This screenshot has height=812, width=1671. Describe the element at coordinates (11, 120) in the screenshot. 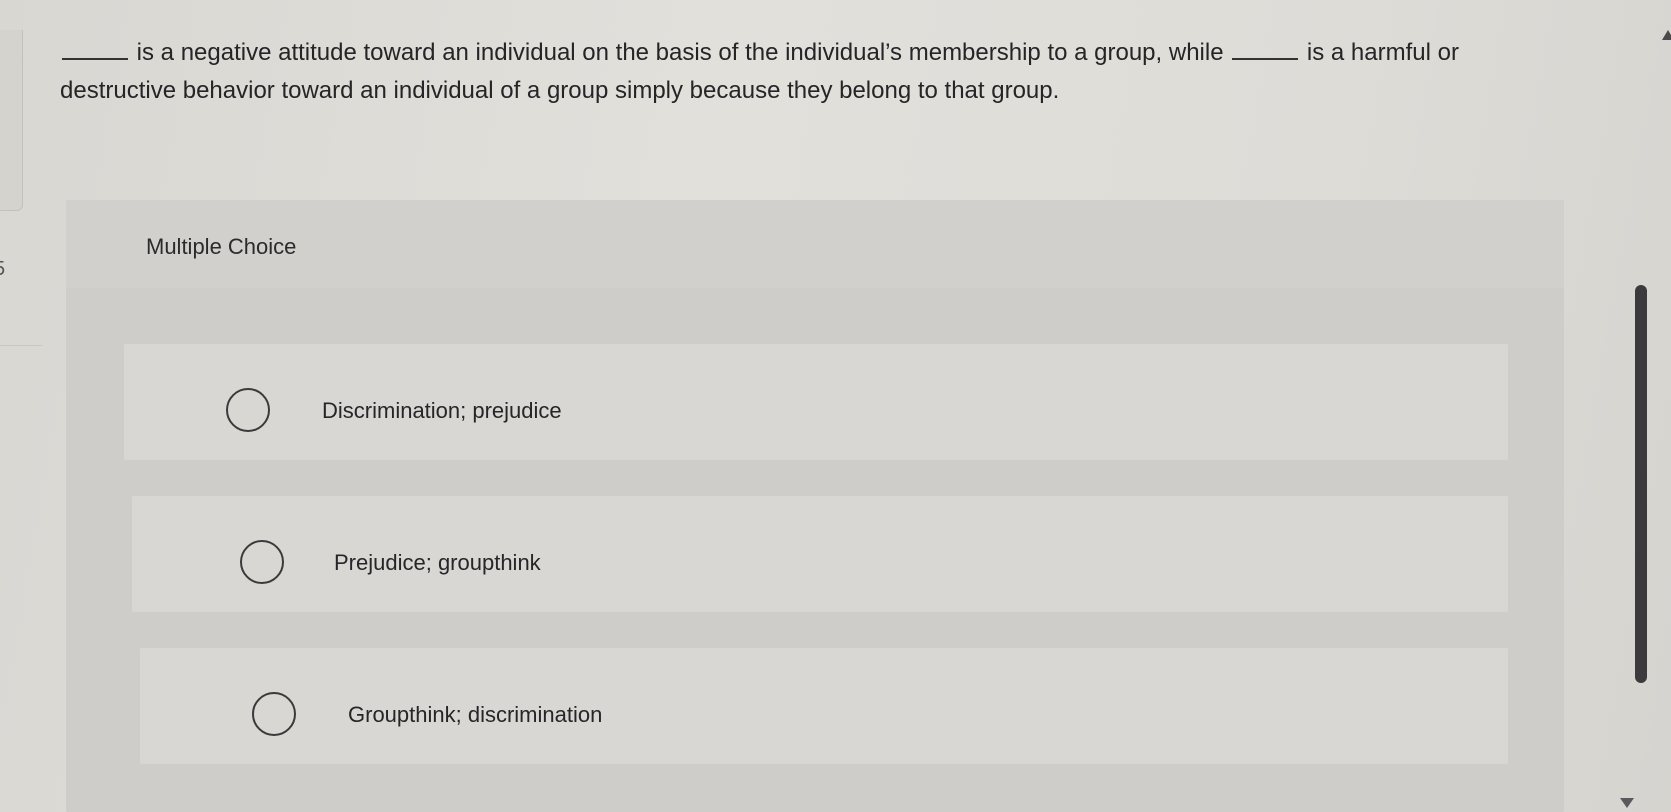

I see `left-side-tab` at that location.